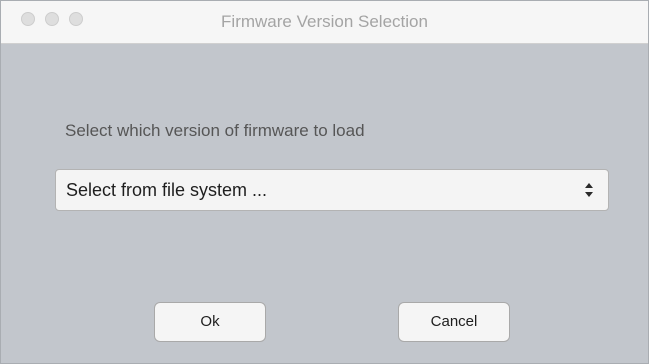 Image resolution: width=649 pixels, height=364 pixels. What do you see at coordinates (454, 322) in the screenshot?
I see `cancel-button: Cancel` at bounding box center [454, 322].